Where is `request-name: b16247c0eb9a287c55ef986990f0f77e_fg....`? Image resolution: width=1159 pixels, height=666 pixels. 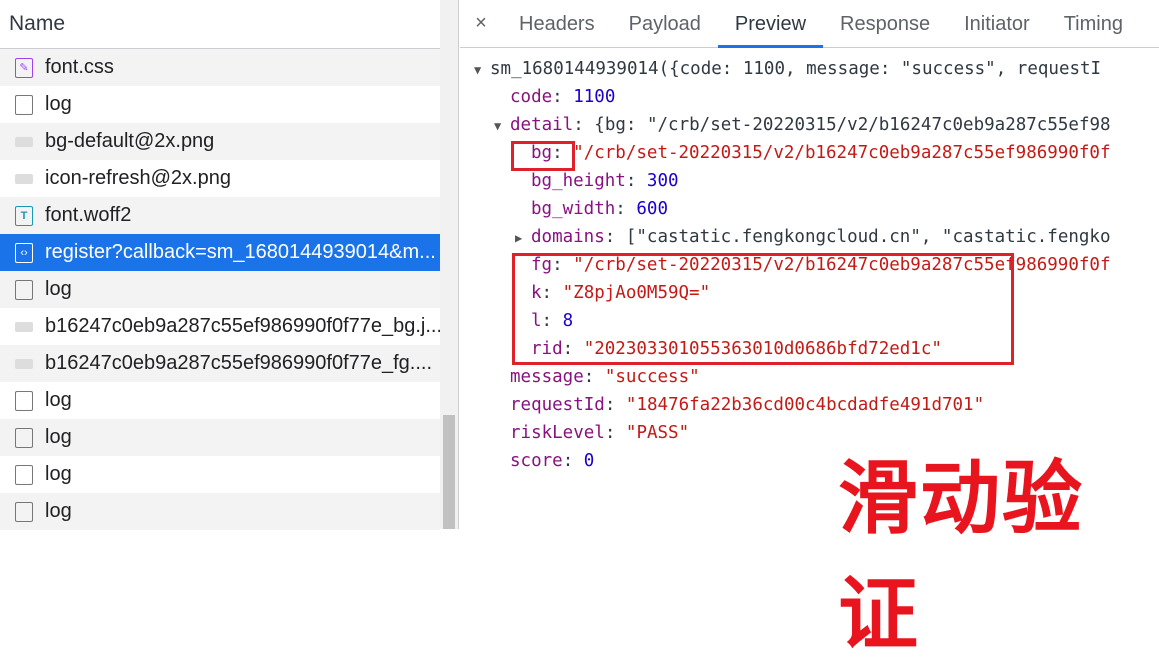 request-name: b16247c0eb9a287c55ef986990f0f77e_fg.... is located at coordinates (239, 363).